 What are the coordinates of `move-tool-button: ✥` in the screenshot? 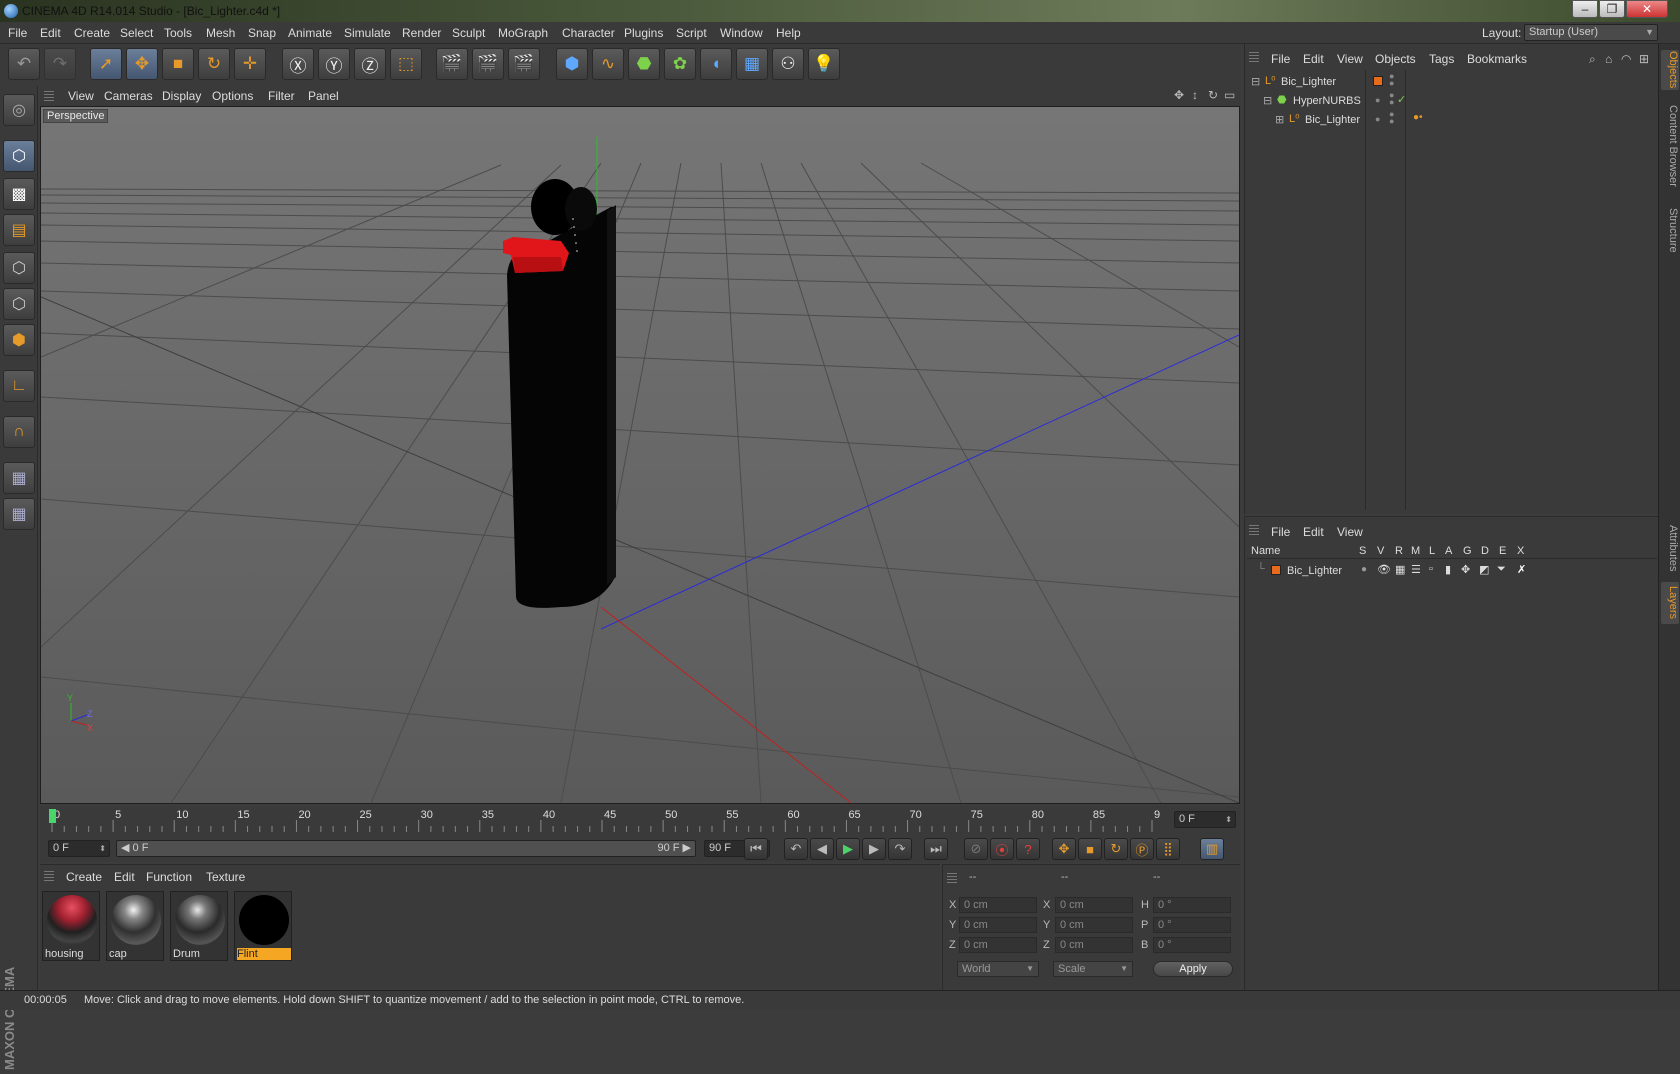 It's located at (142, 64).